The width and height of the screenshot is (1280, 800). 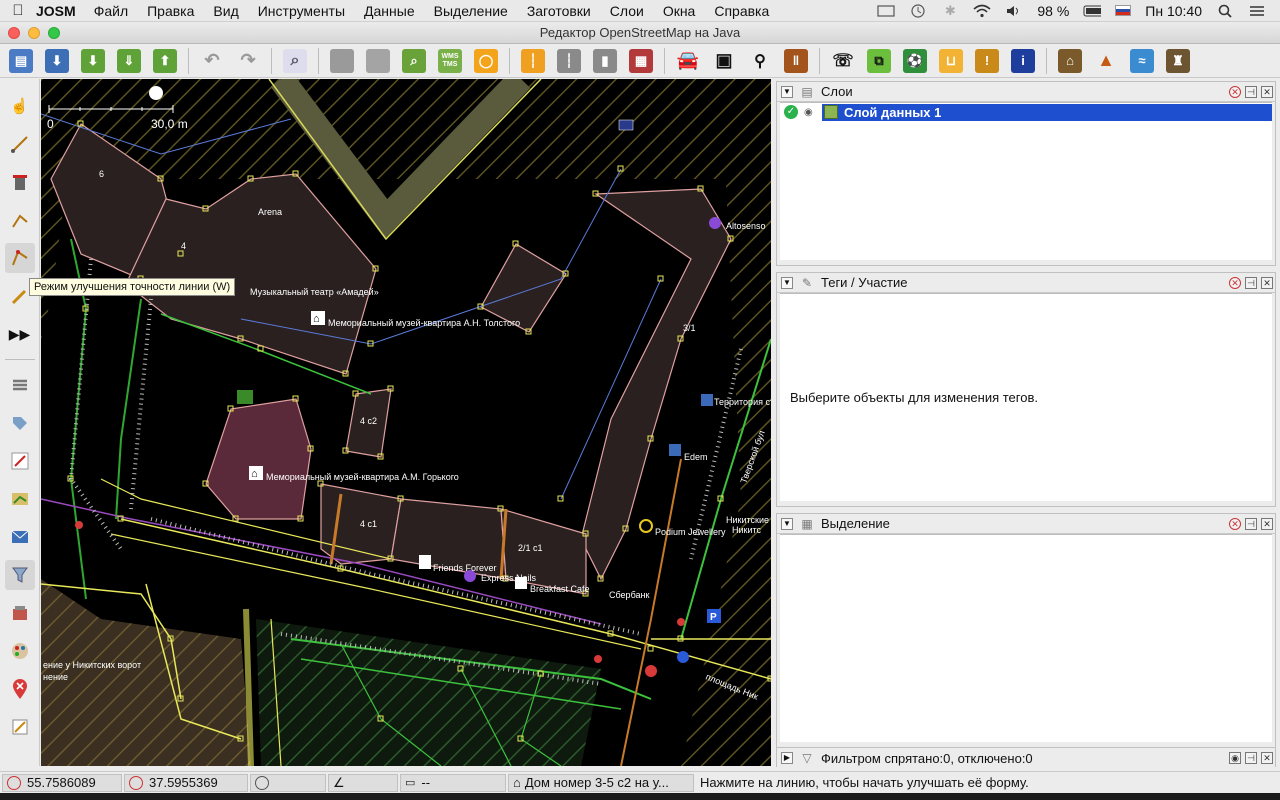 I want to click on mountain-icon: ▲, so click(x=1106, y=61).